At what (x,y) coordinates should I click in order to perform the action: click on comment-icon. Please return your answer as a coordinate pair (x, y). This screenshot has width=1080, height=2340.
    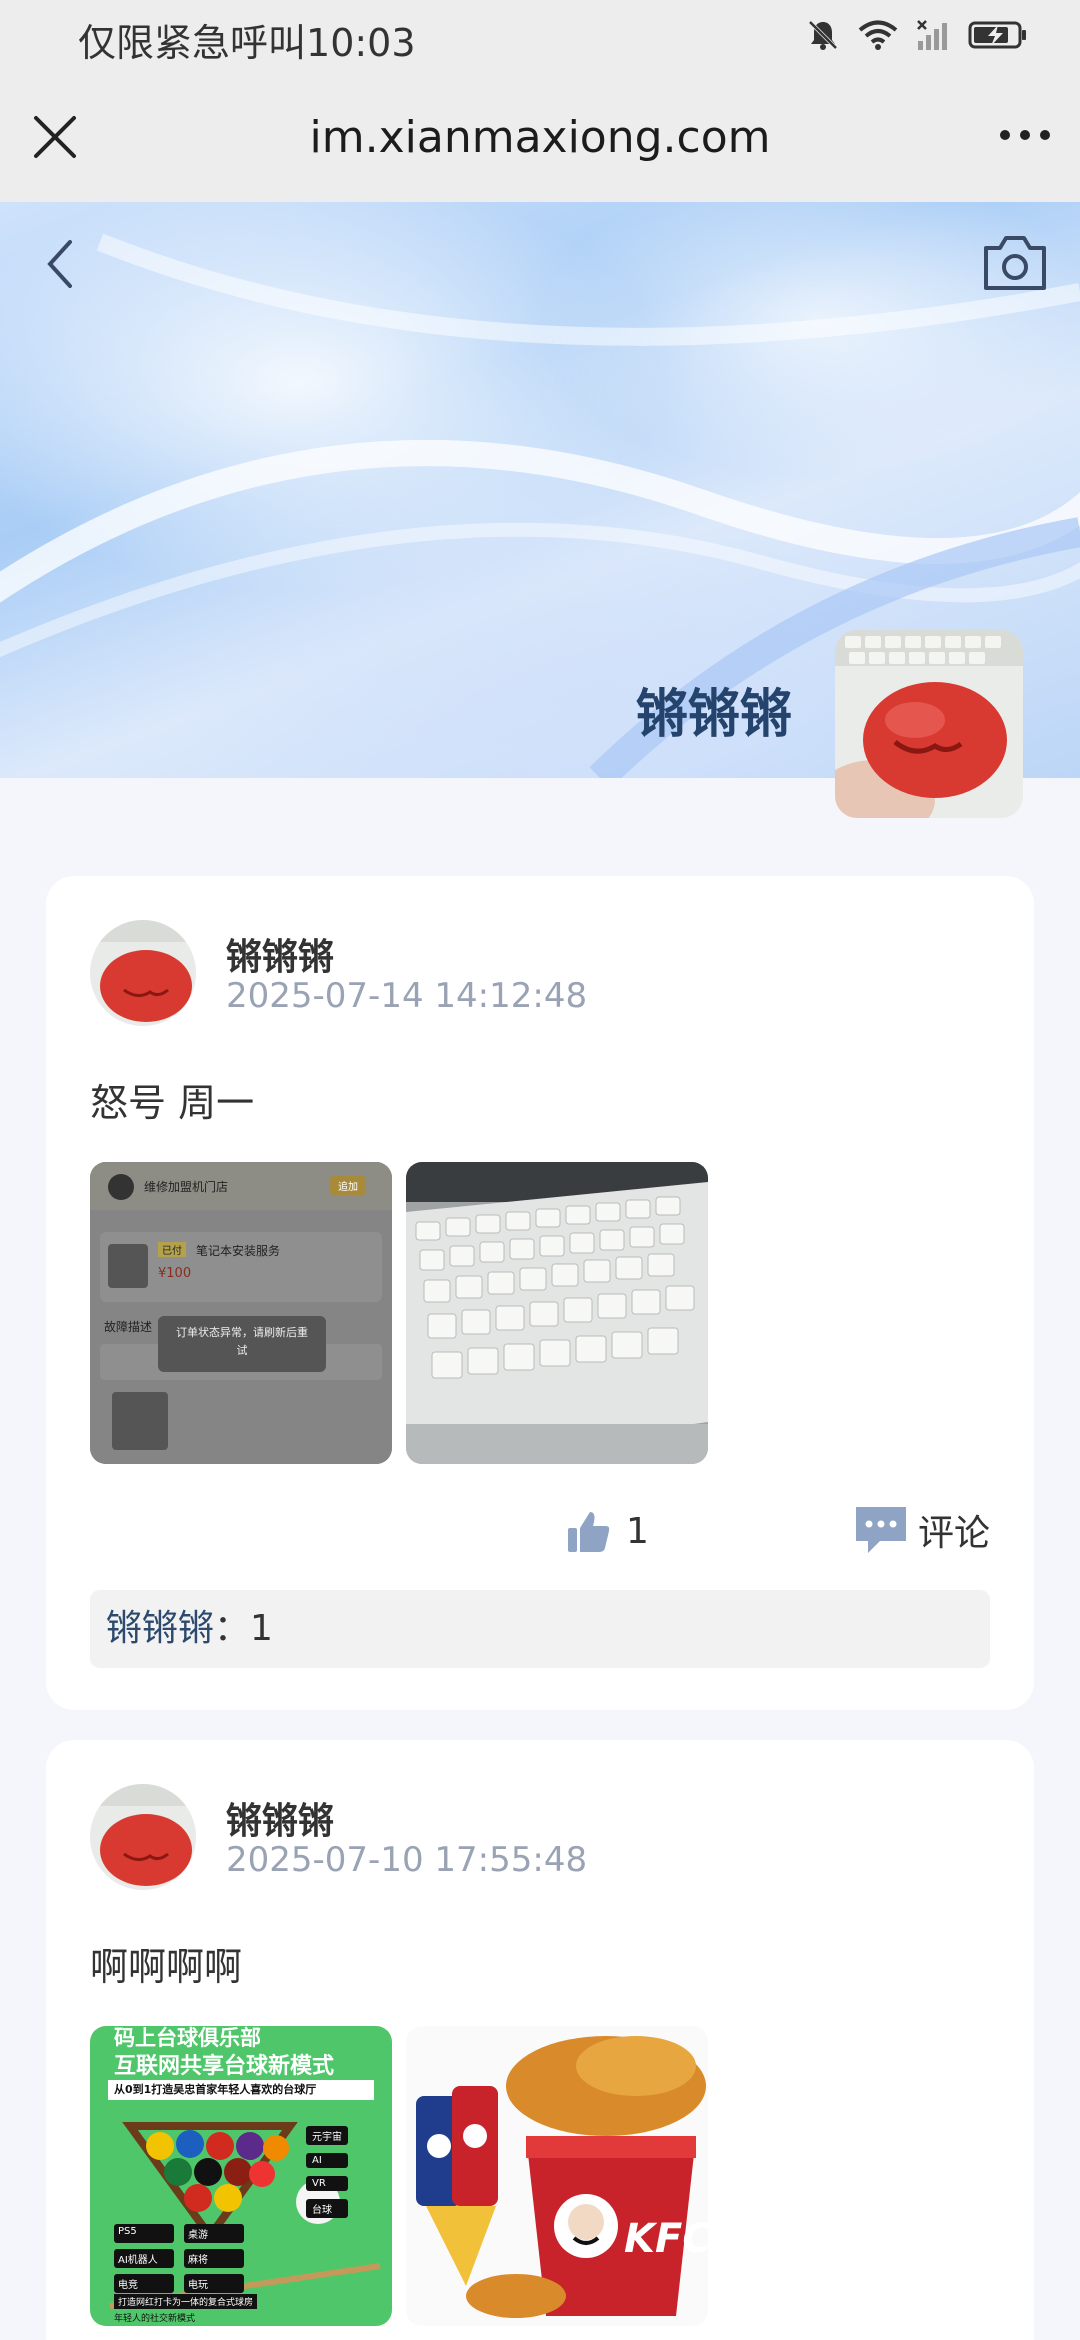
    Looking at the image, I should click on (880, 1530).